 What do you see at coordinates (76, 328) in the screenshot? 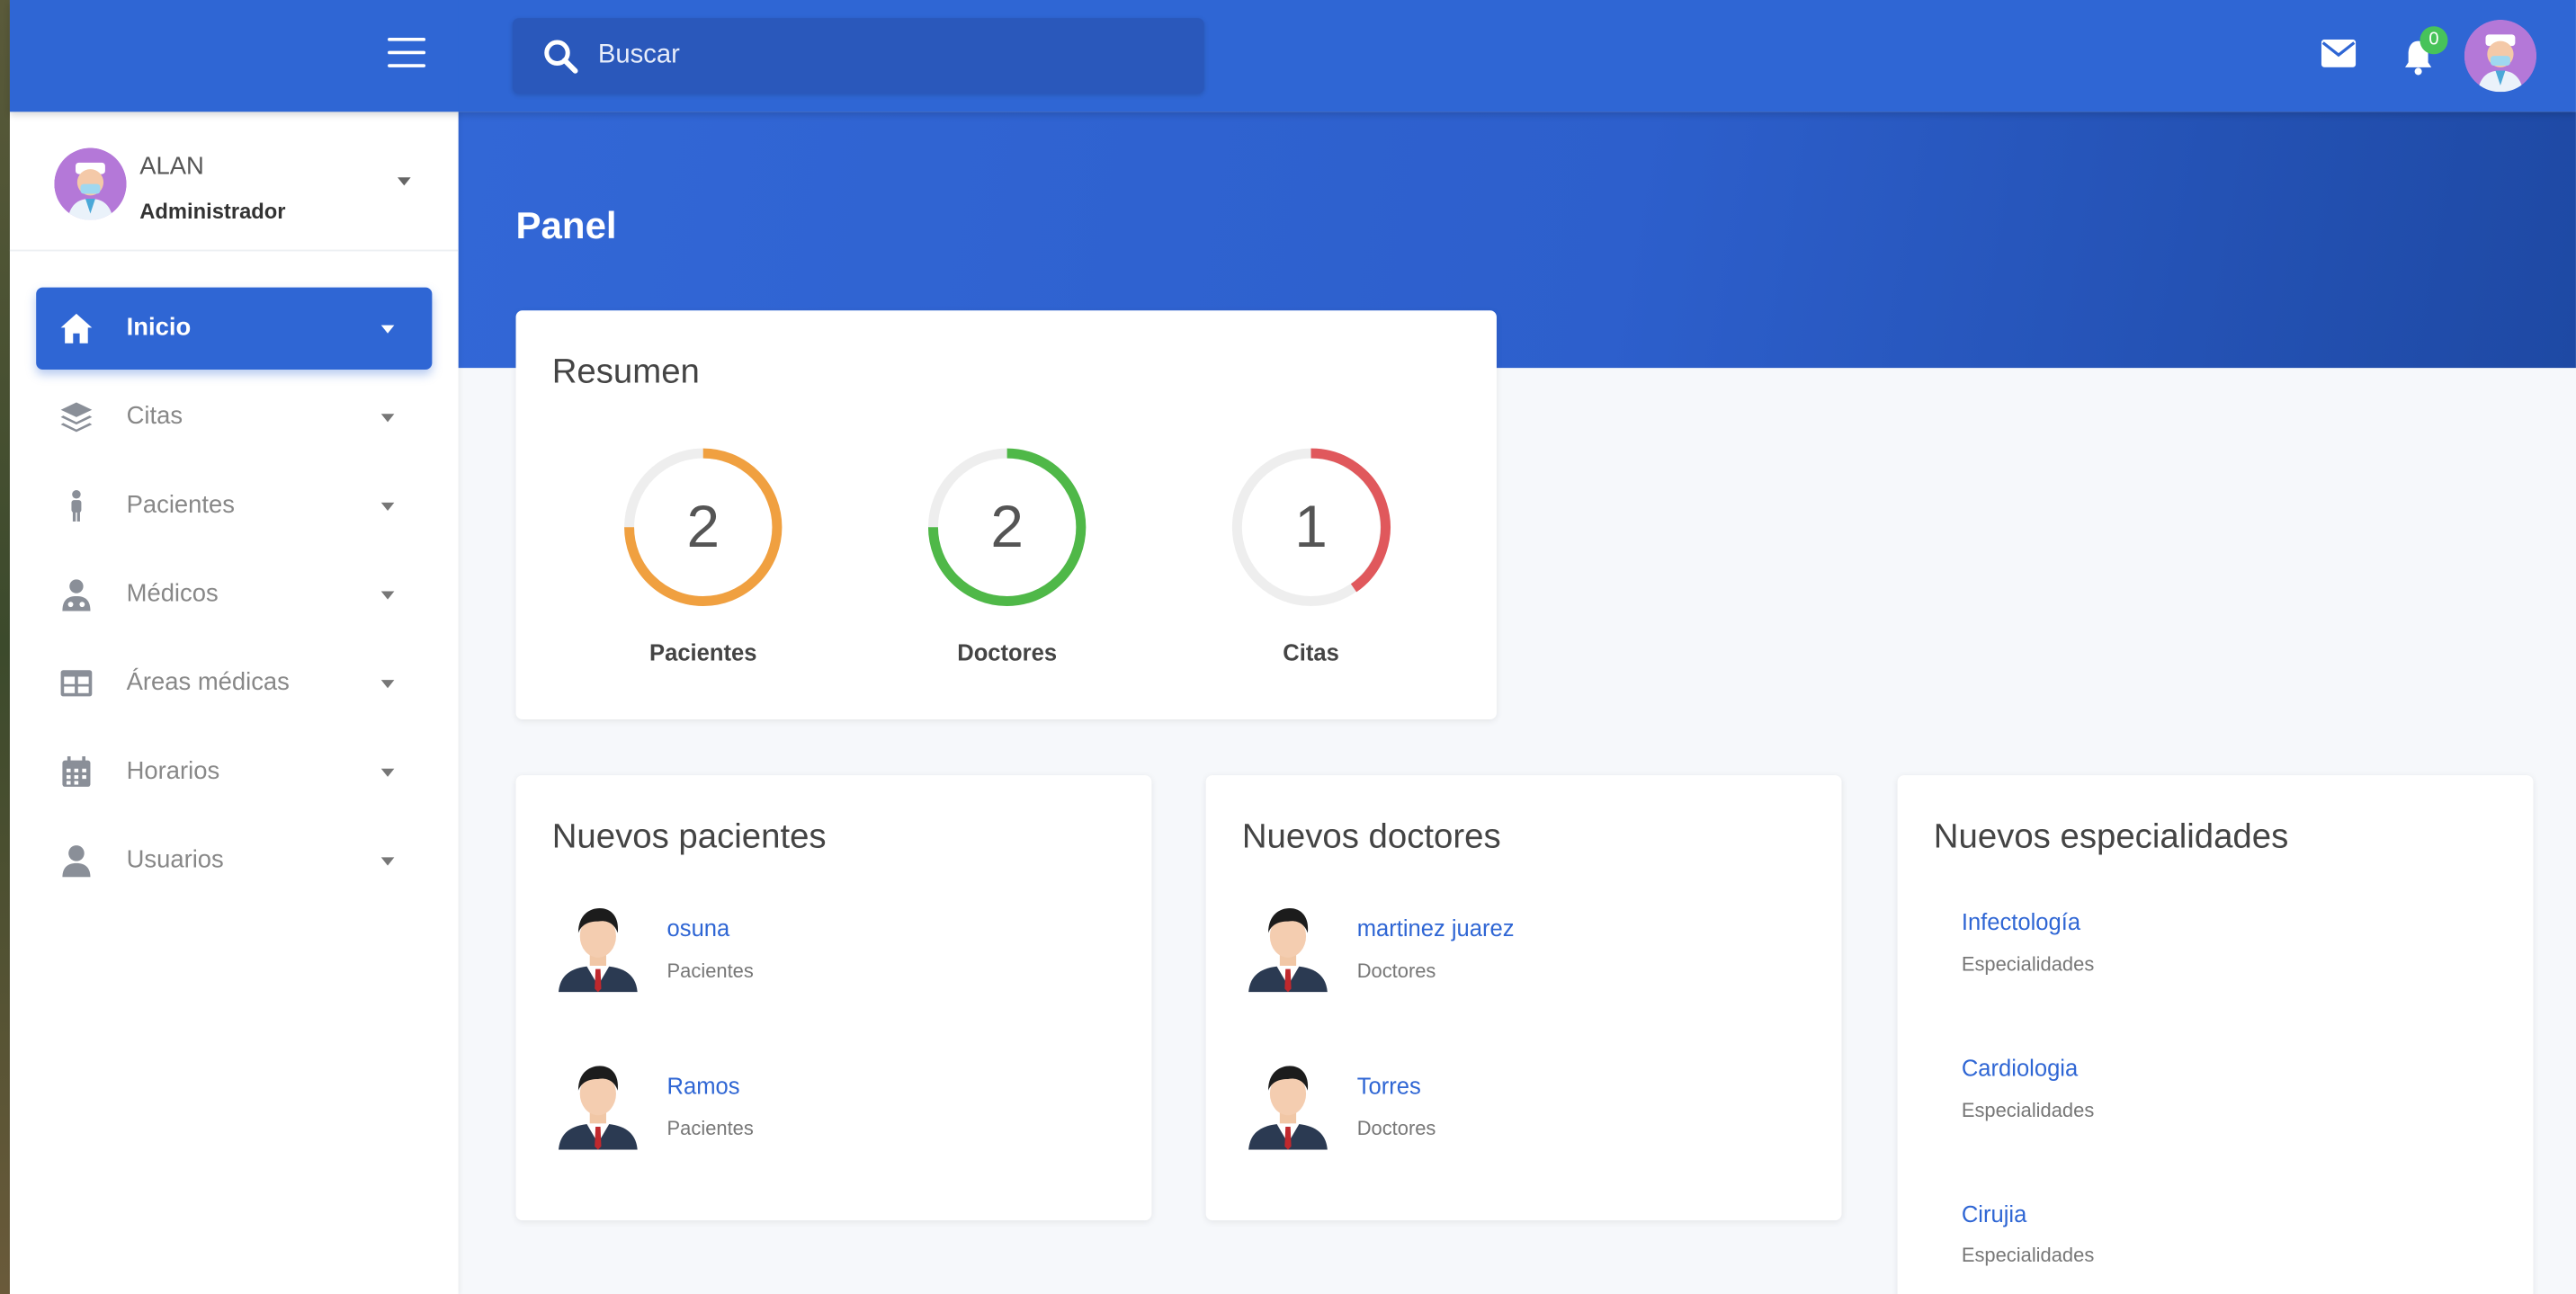
I see `home-icon` at bounding box center [76, 328].